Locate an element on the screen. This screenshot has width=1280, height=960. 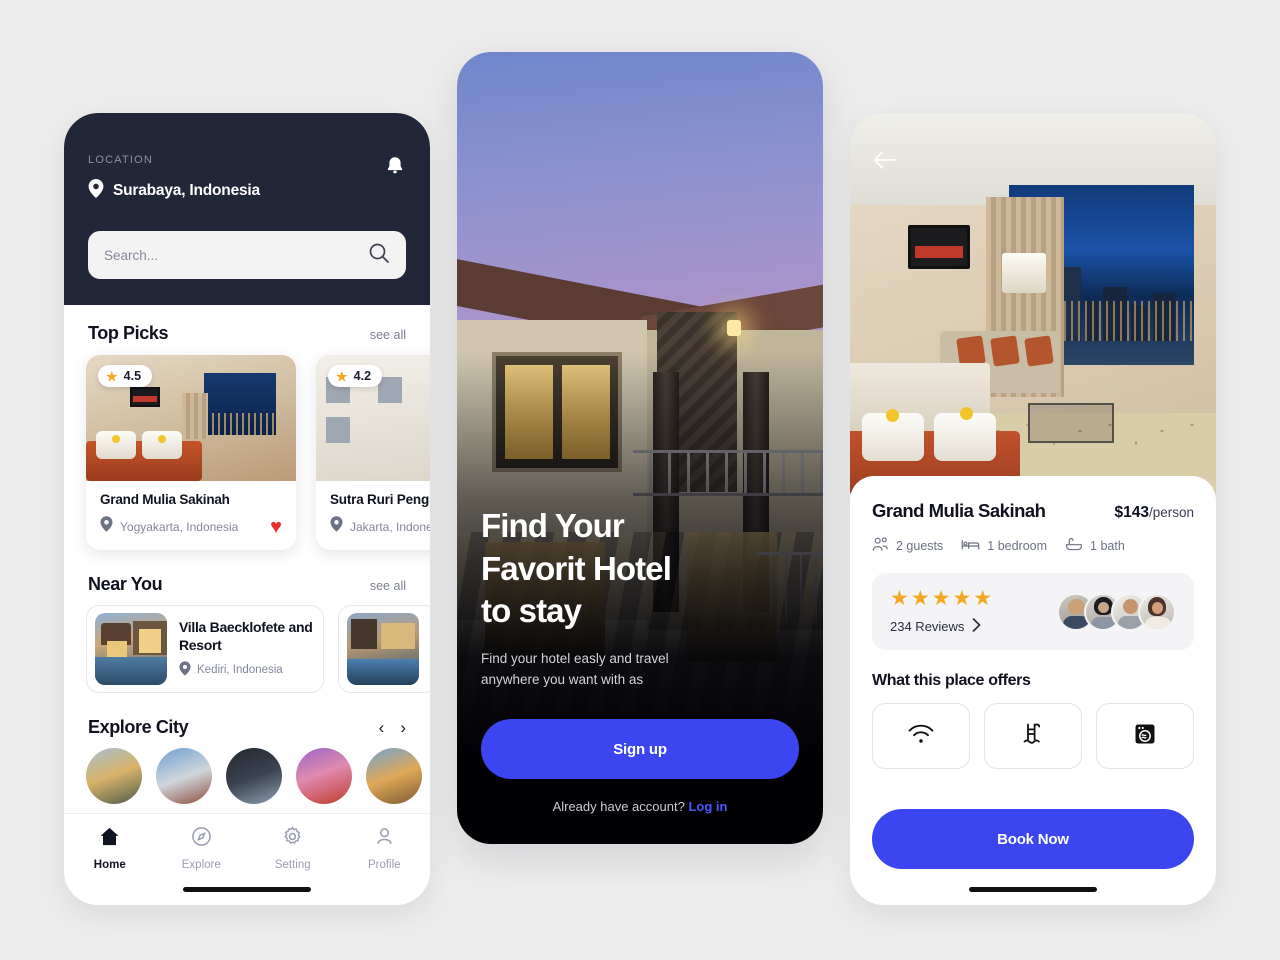
rating-badge: ★ 4.2 is located at coordinates (355, 376).